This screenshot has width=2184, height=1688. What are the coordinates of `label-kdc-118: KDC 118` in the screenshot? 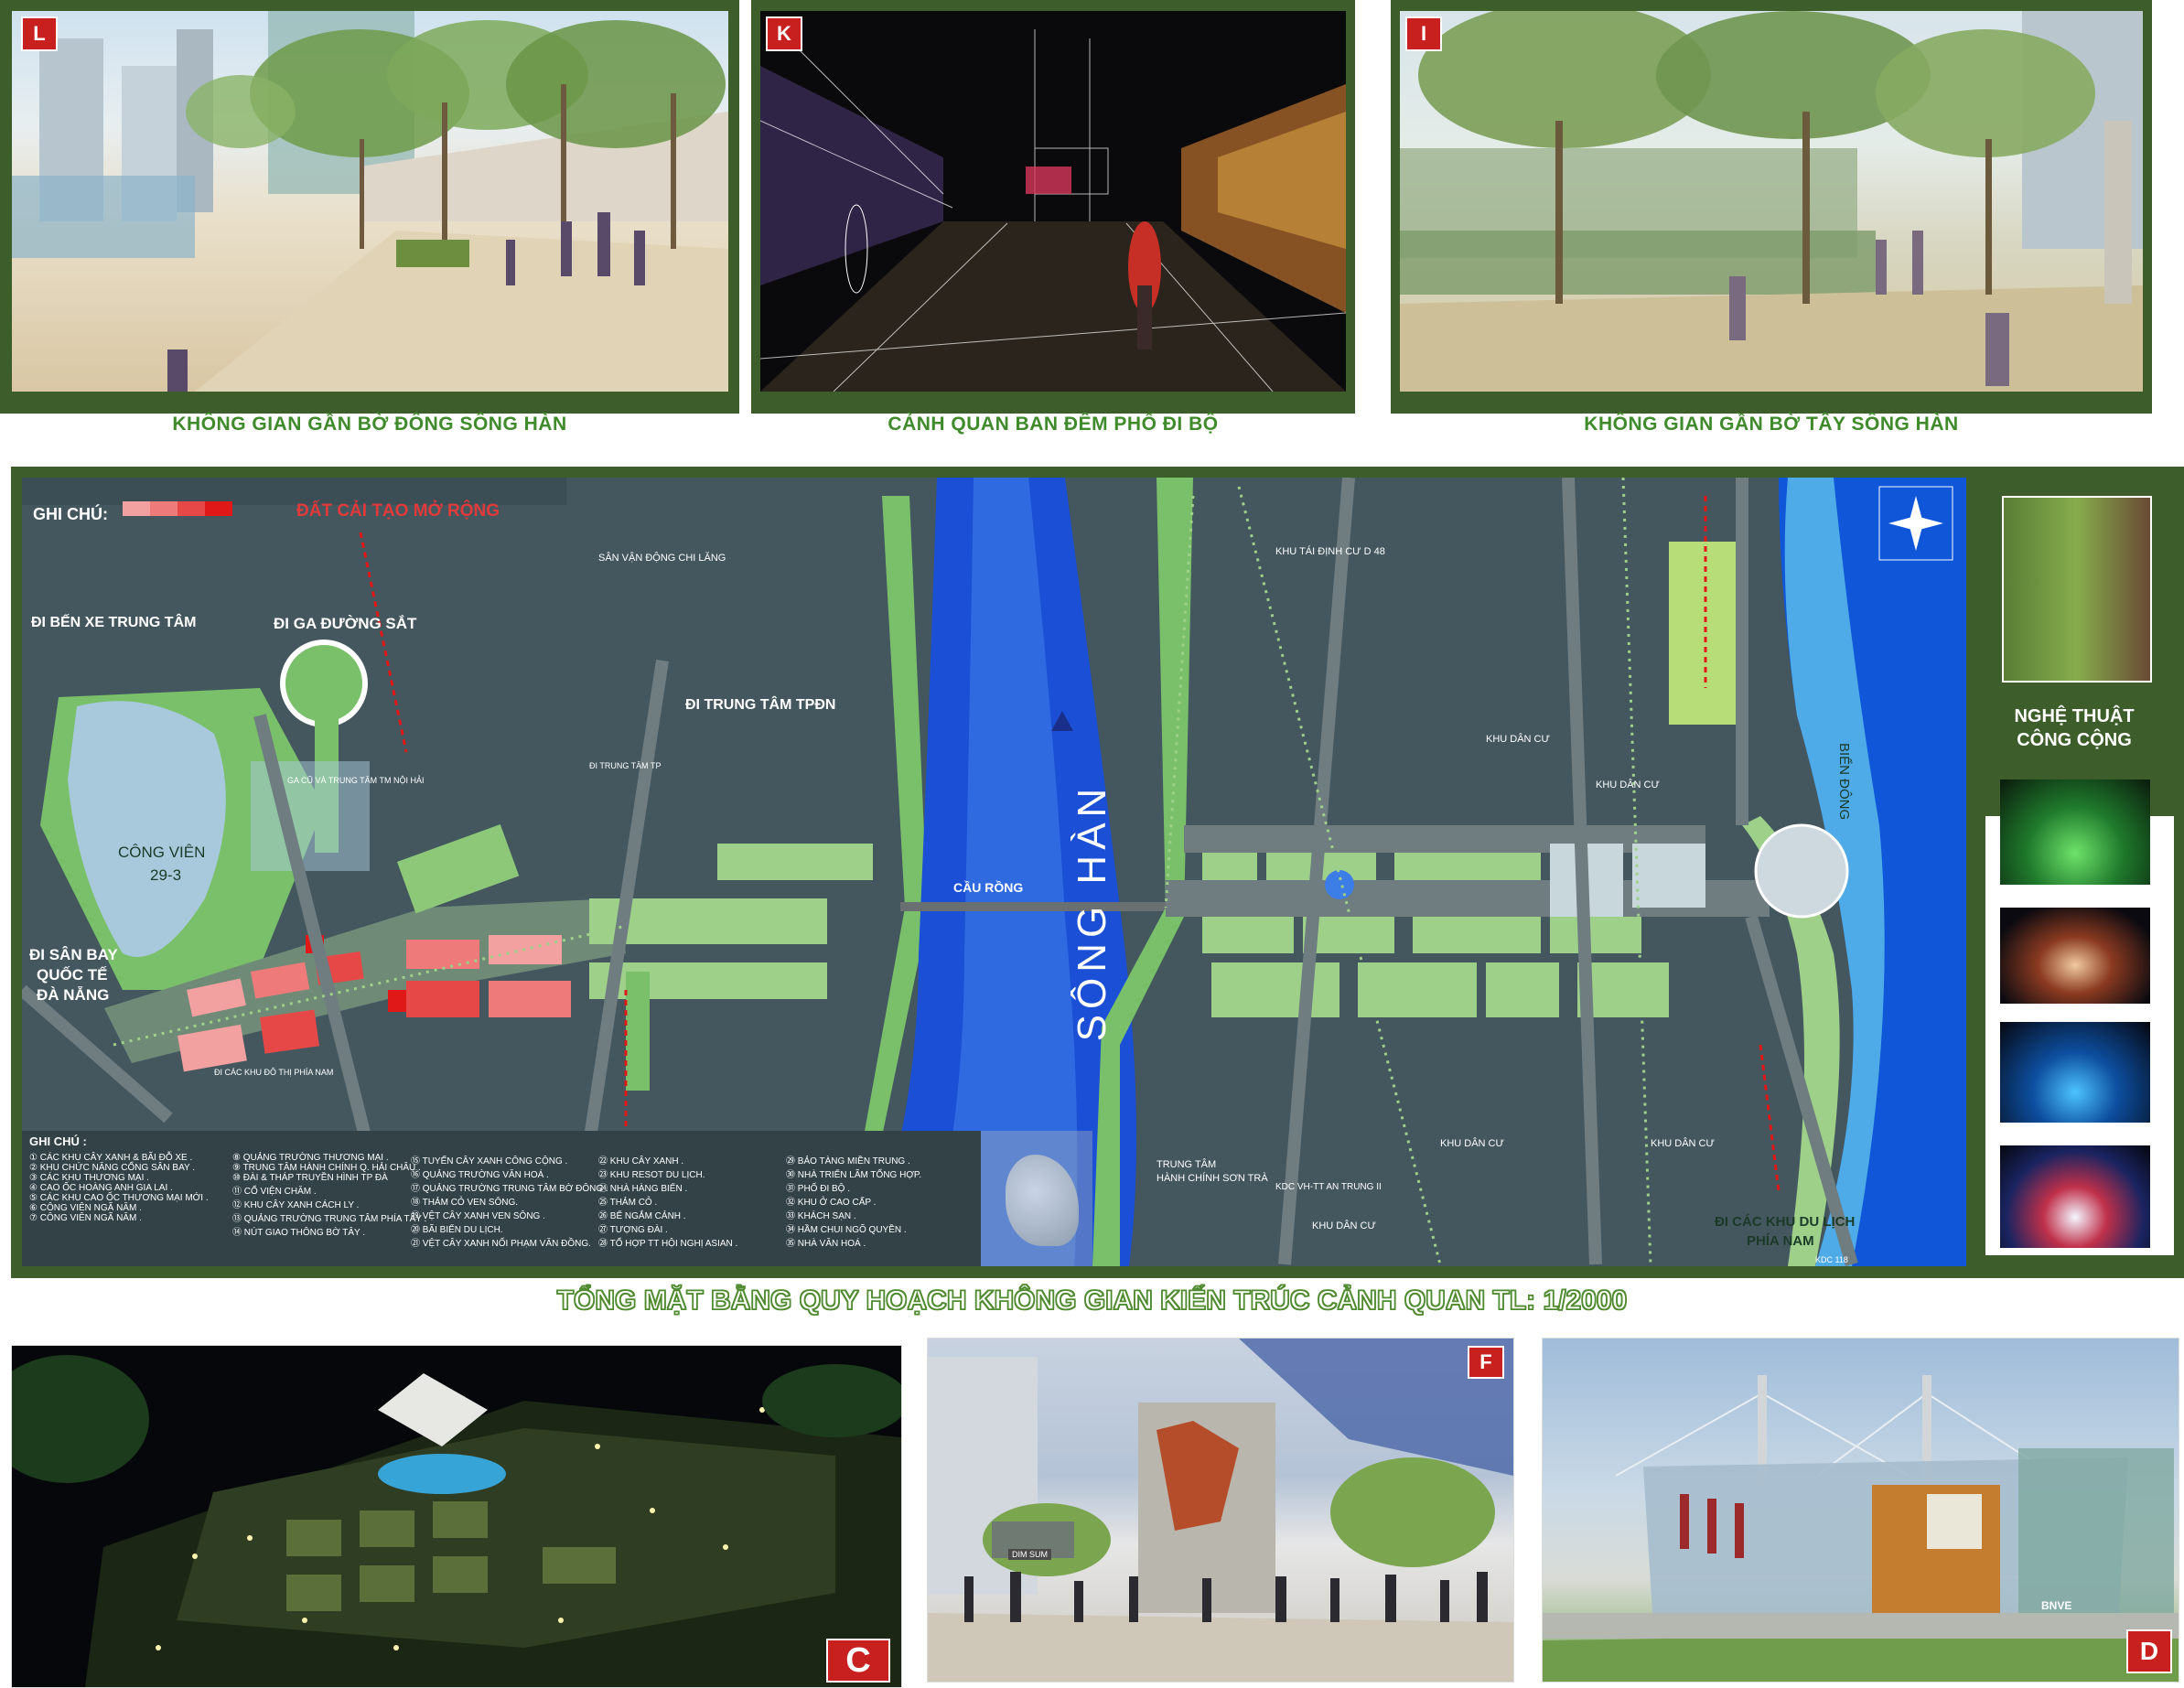 It's located at (1831, 1260).